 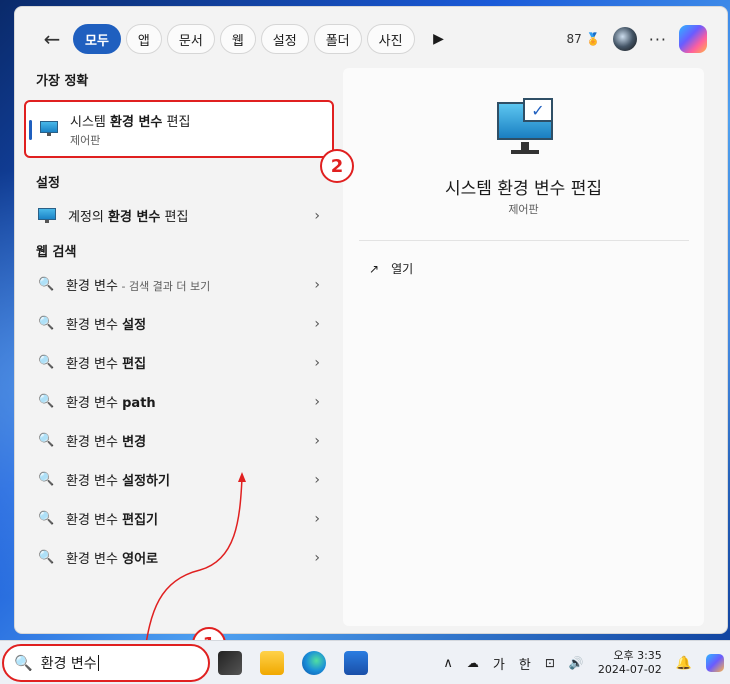 What do you see at coordinates (523, 189) in the screenshot?
I see `detail-title: 시스템 환경 변수 편집` at bounding box center [523, 189].